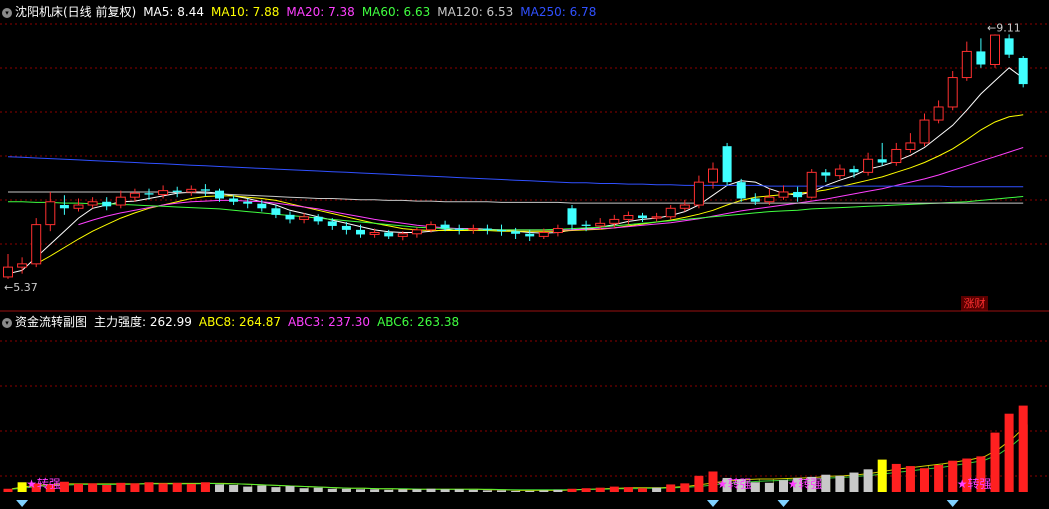 The height and width of the screenshot is (509, 1049). Describe the element at coordinates (516, 213) in the screenshot. I see `ma-line-ma60` at that location.